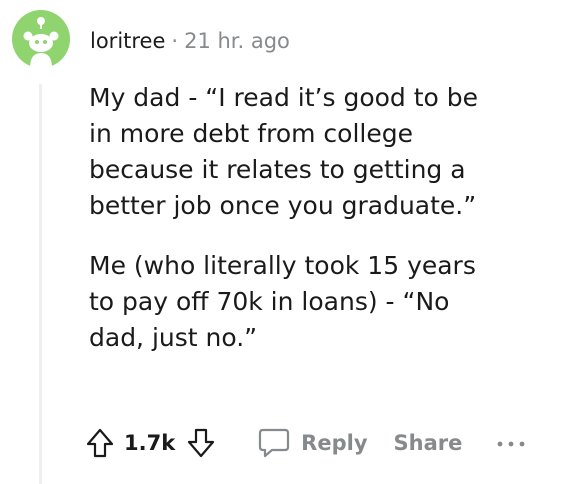  Describe the element at coordinates (127, 41) in the screenshot. I see `author-username: loritree` at that location.